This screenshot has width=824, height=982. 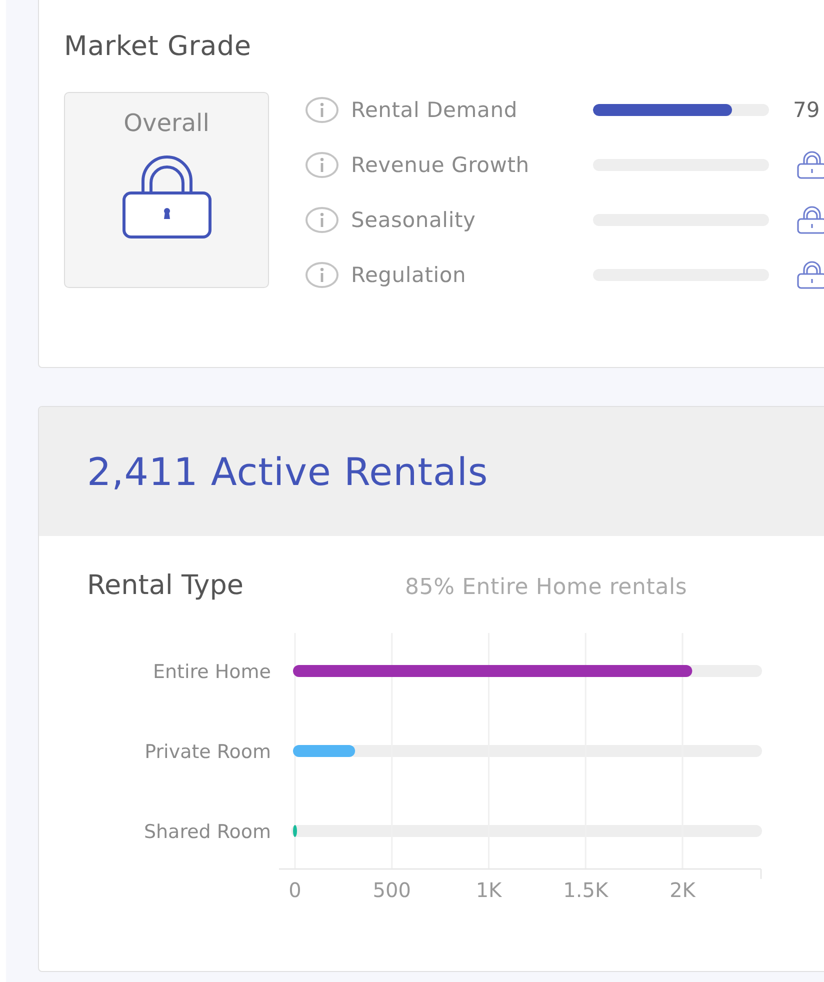 What do you see at coordinates (207, 752) in the screenshot?
I see `category-label: Private Room` at bounding box center [207, 752].